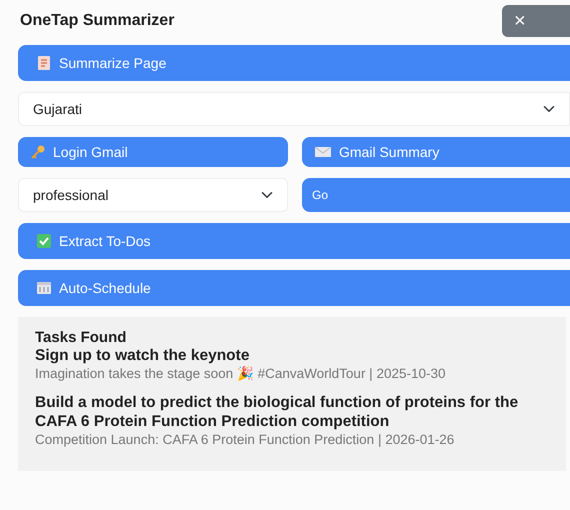 This screenshot has width=570, height=510. I want to click on envelope-icon, so click(323, 152).